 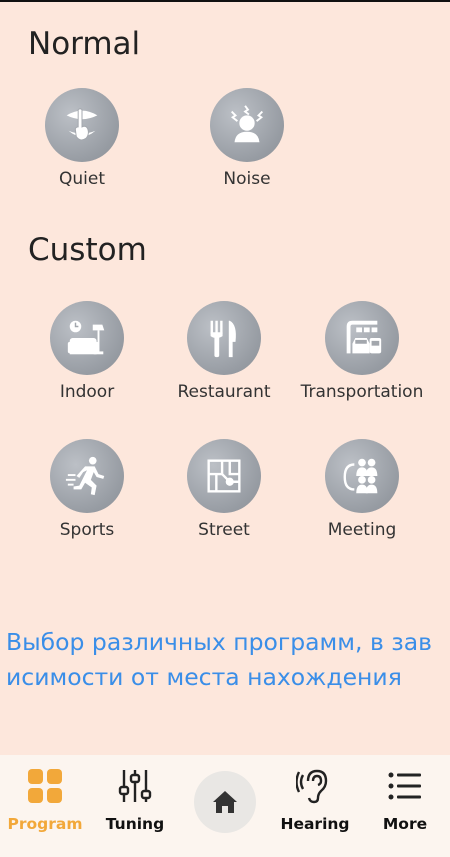 What do you see at coordinates (315, 824) in the screenshot?
I see `nav-label: Hearing` at bounding box center [315, 824].